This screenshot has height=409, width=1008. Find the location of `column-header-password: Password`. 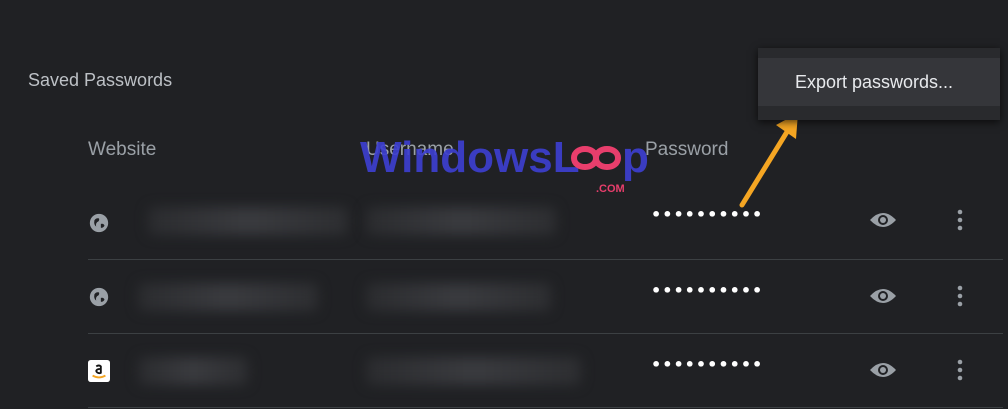

column-header-password: Password is located at coordinates (687, 149).